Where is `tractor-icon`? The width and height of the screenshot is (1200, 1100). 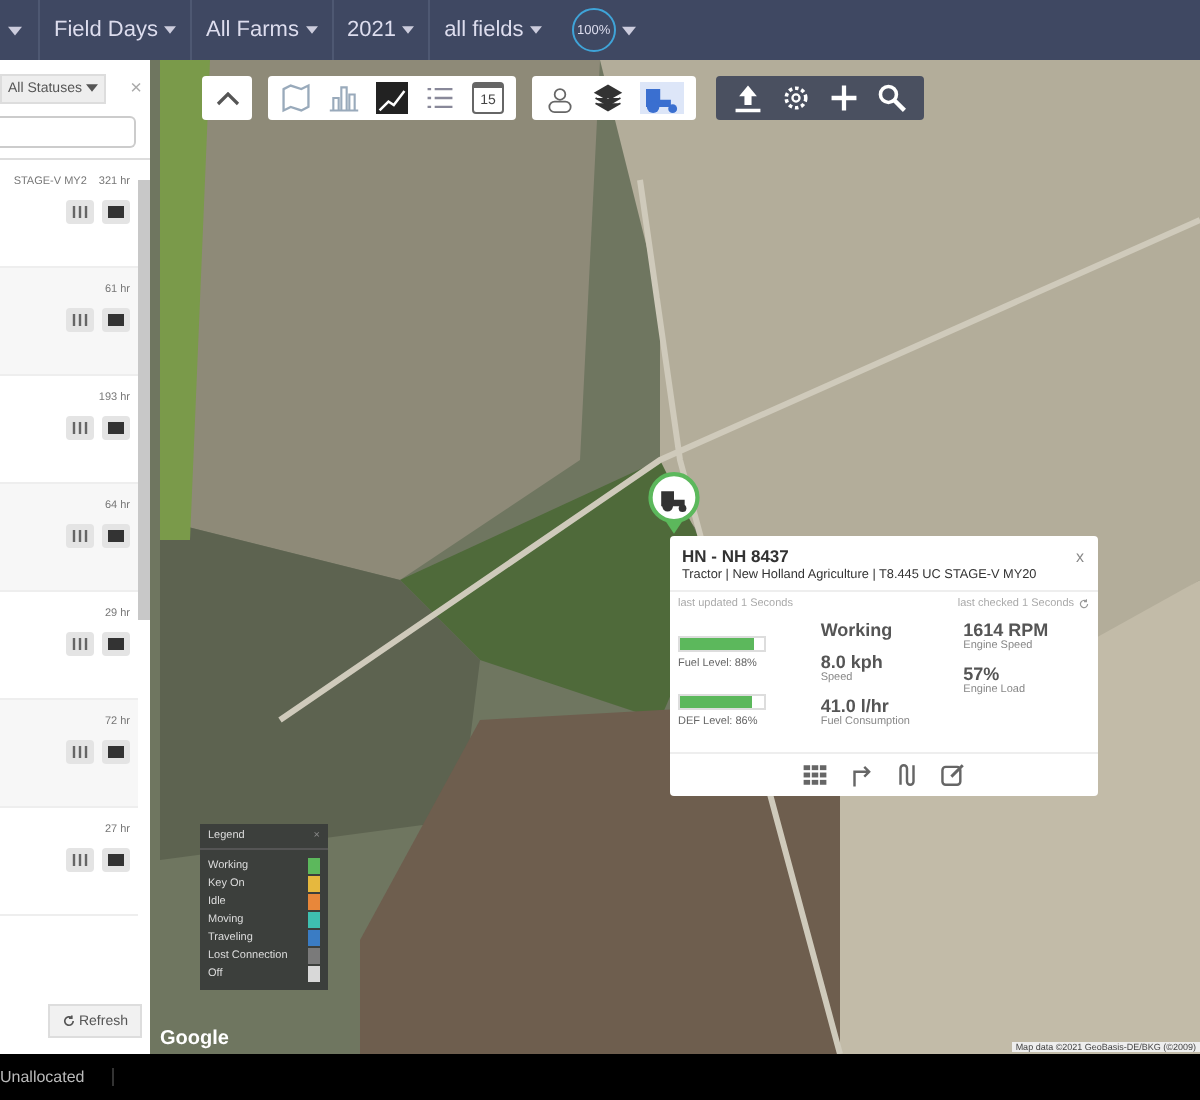
tractor-icon is located at coordinates (662, 98).